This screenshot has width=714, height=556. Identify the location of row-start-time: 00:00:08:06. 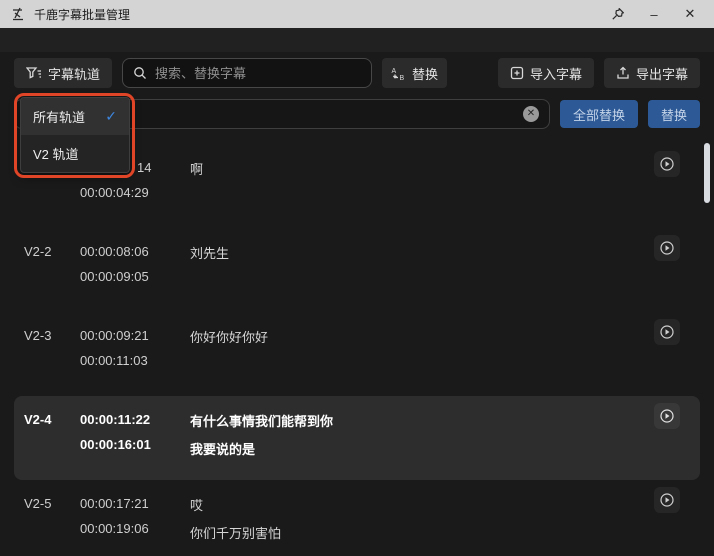
(114, 251).